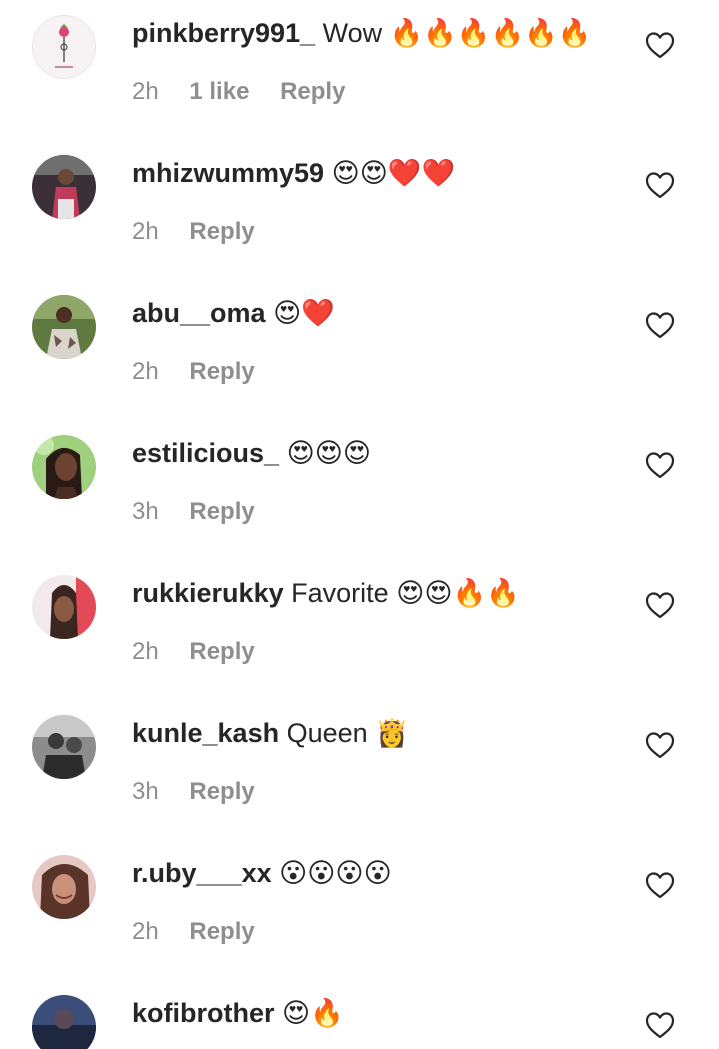 The width and height of the screenshot is (719, 1049). Describe the element at coordinates (329, 453) in the screenshot. I see `comment-emoji: 😍😍😍` at that location.